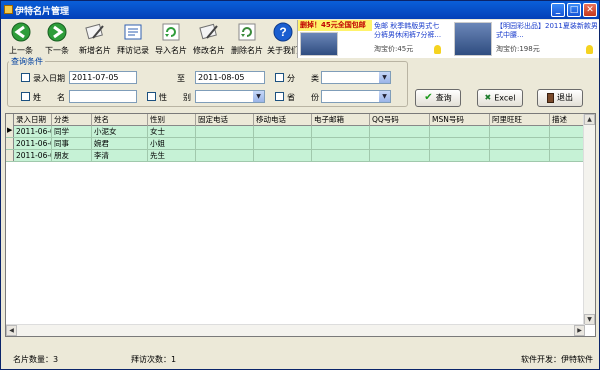 Image resolution: width=600 pixels, height=370 pixels. What do you see at coordinates (589, 319) in the screenshot?
I see `scroll-down-icon: ▼` at bounding box center [589, 319].